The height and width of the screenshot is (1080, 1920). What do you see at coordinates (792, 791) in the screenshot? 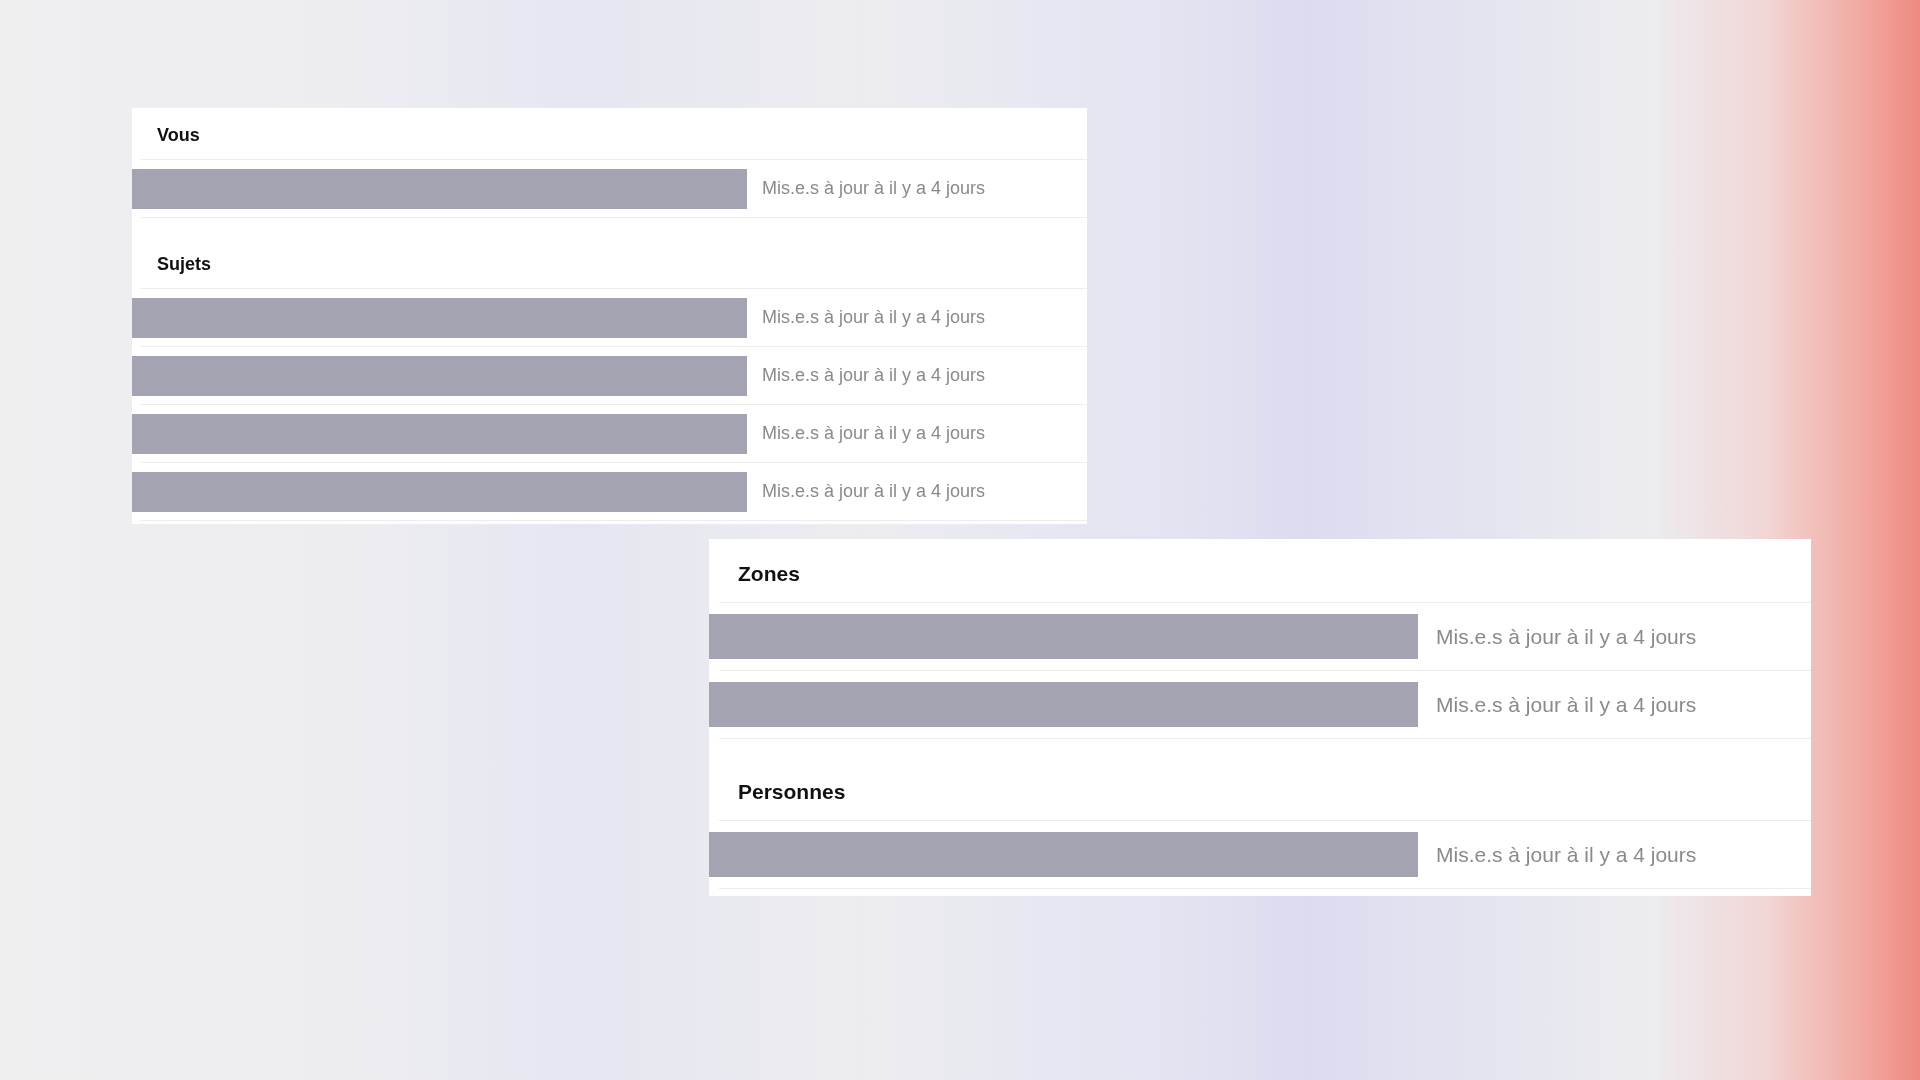
I see `section-heading: Personnes` at bounding box center [792, 791].